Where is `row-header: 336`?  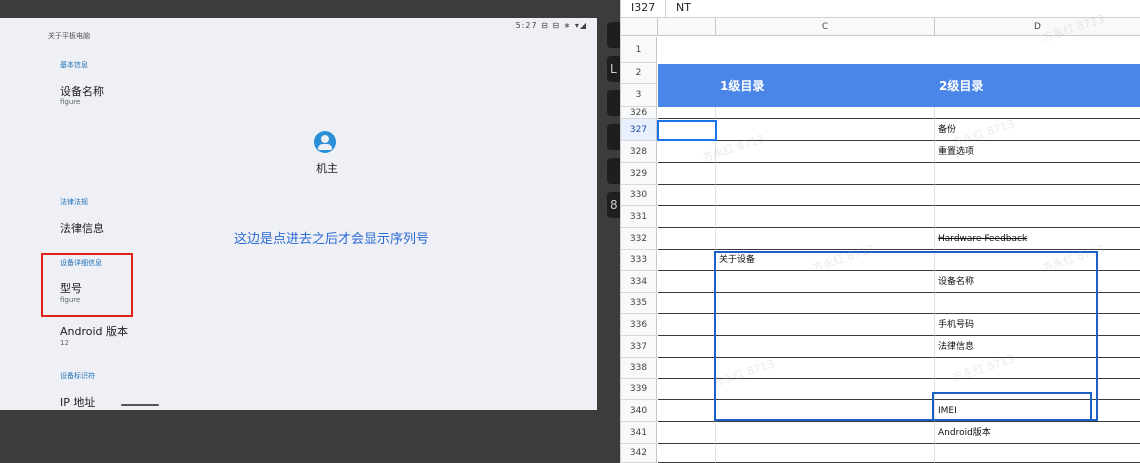
row-header: 336 is located at coordinates (639, 325).